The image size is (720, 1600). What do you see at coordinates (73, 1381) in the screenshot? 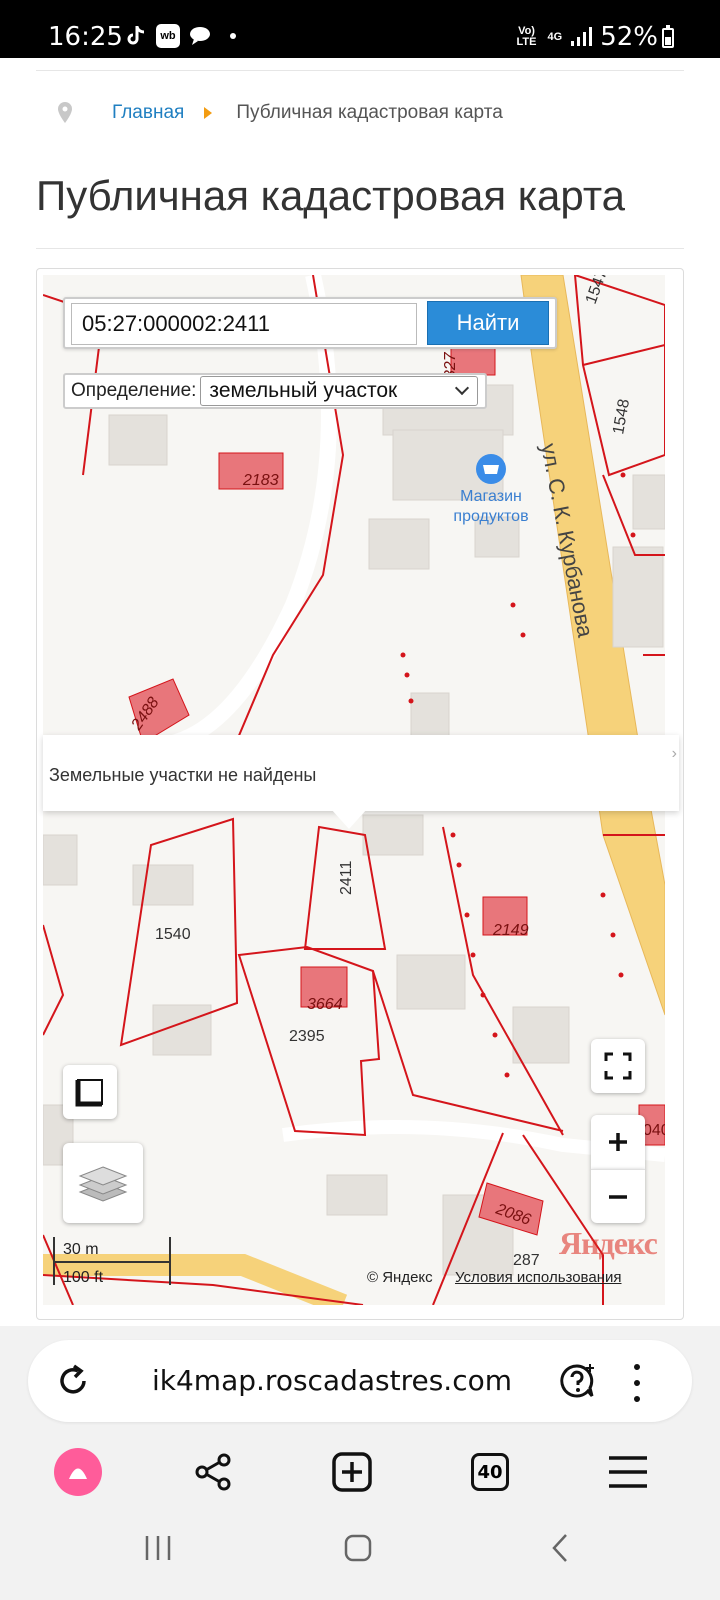
I see `reload-icon` at bounding box center [73, 1381].